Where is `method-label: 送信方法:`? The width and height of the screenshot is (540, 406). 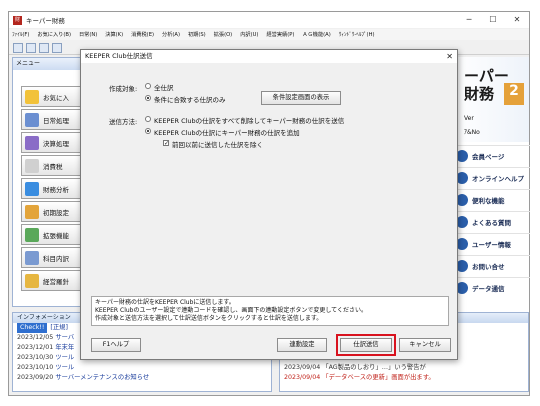
method-label: 送信方法: is located at coordinates (123, 122).